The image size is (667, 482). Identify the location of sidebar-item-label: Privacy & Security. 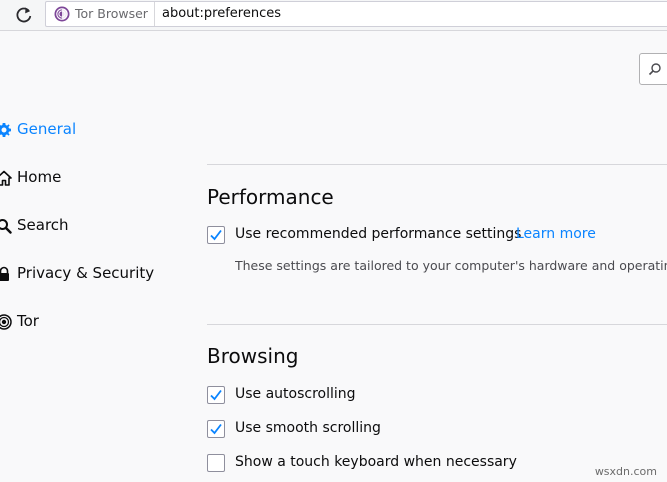
(86, 273).